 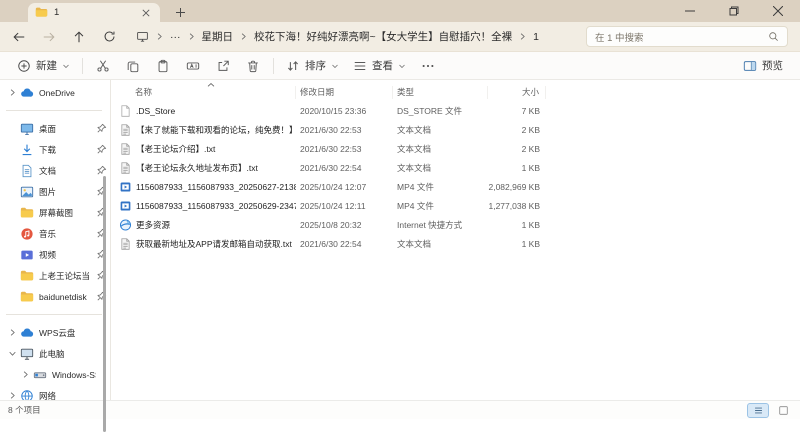 I want to click on details-view-toggle, so click(x=758, y=410).